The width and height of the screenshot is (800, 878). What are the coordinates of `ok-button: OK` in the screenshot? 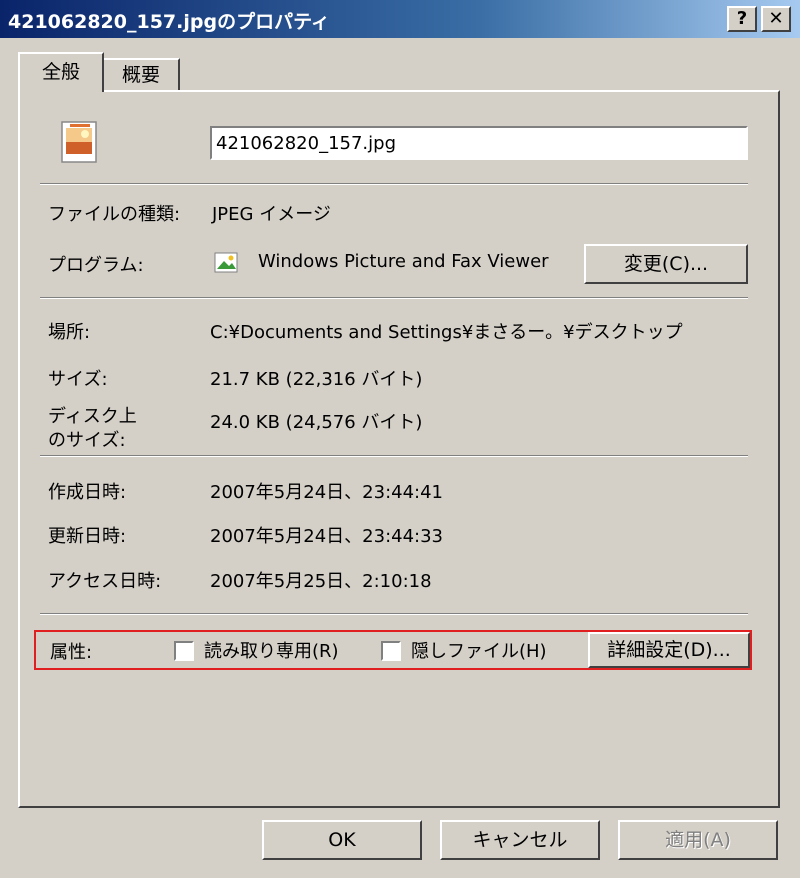 It's located at (342, 840).